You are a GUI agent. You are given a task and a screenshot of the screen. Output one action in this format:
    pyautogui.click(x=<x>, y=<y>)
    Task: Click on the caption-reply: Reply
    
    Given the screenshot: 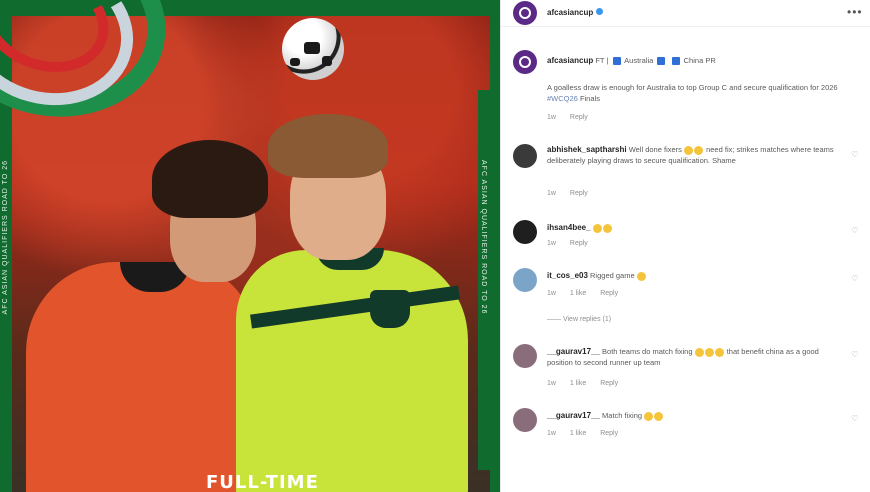 What is the action you would take?
    pyautogui.click(x=579, y=117)
    